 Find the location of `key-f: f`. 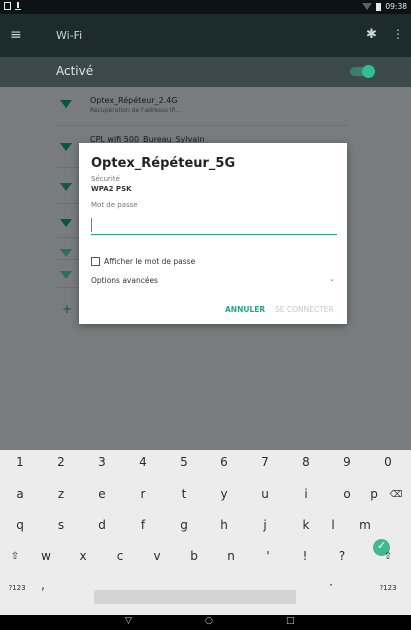

key-f: f is located at coordinates (143, 525).